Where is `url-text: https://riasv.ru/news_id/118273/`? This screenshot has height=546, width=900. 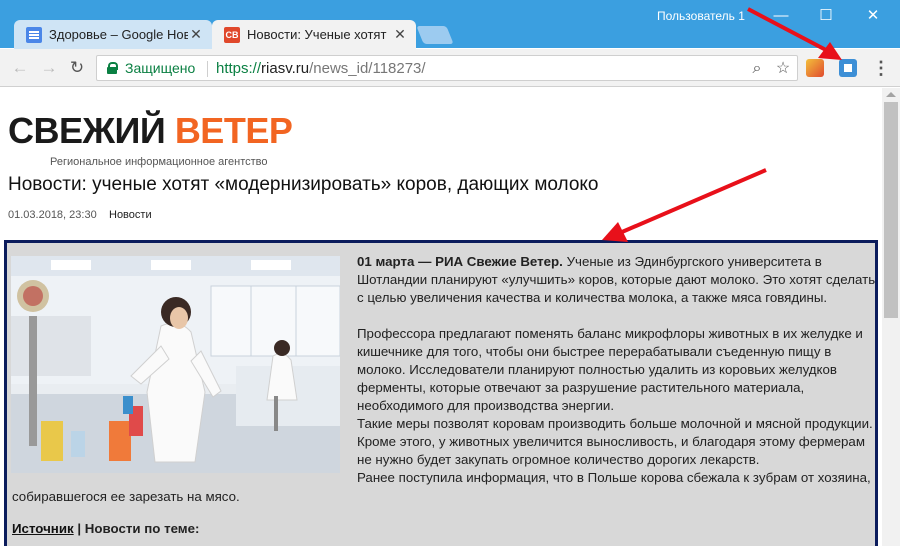
url-text: https://riasv.ru/news_id/118273/ is located at coordinates (321, 68).